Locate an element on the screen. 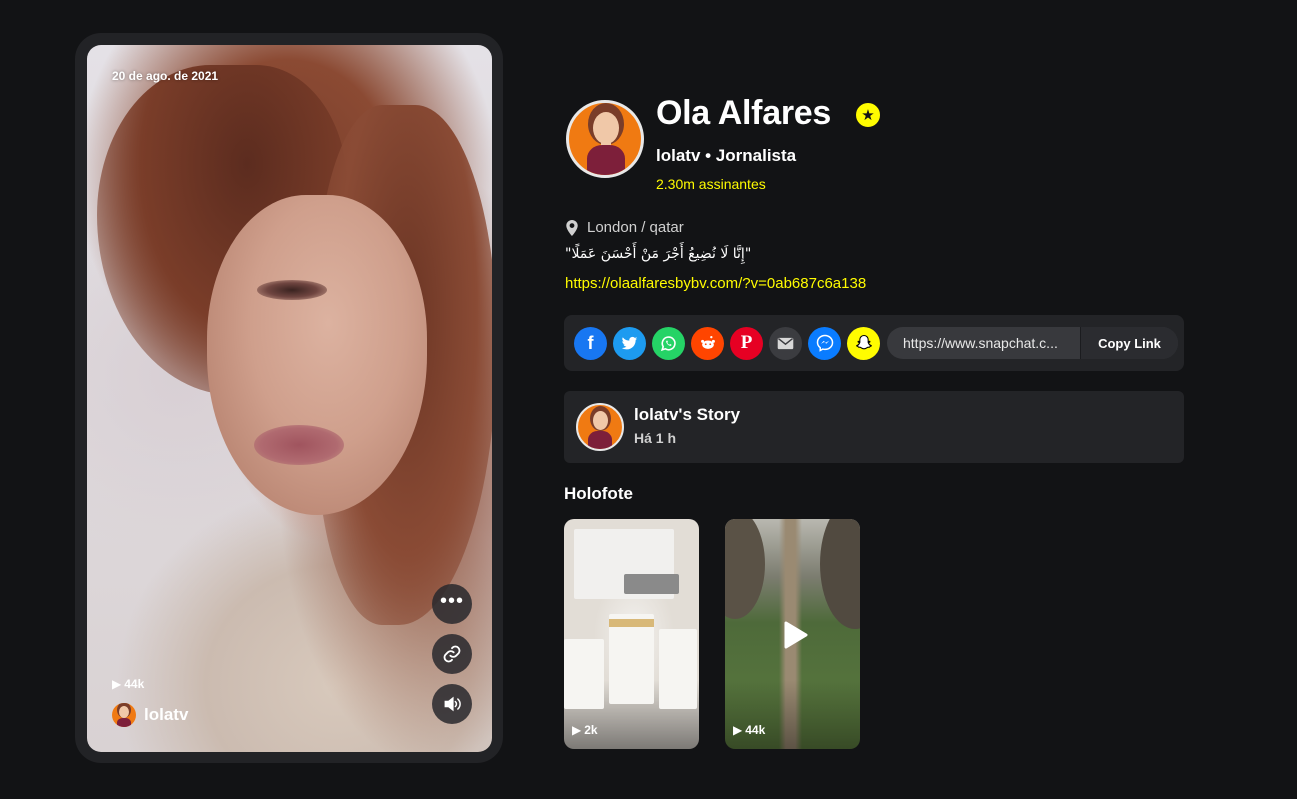 This screenshot has width=1297, height=799. pinterest-icon: P is located at coordinates (746, 343).